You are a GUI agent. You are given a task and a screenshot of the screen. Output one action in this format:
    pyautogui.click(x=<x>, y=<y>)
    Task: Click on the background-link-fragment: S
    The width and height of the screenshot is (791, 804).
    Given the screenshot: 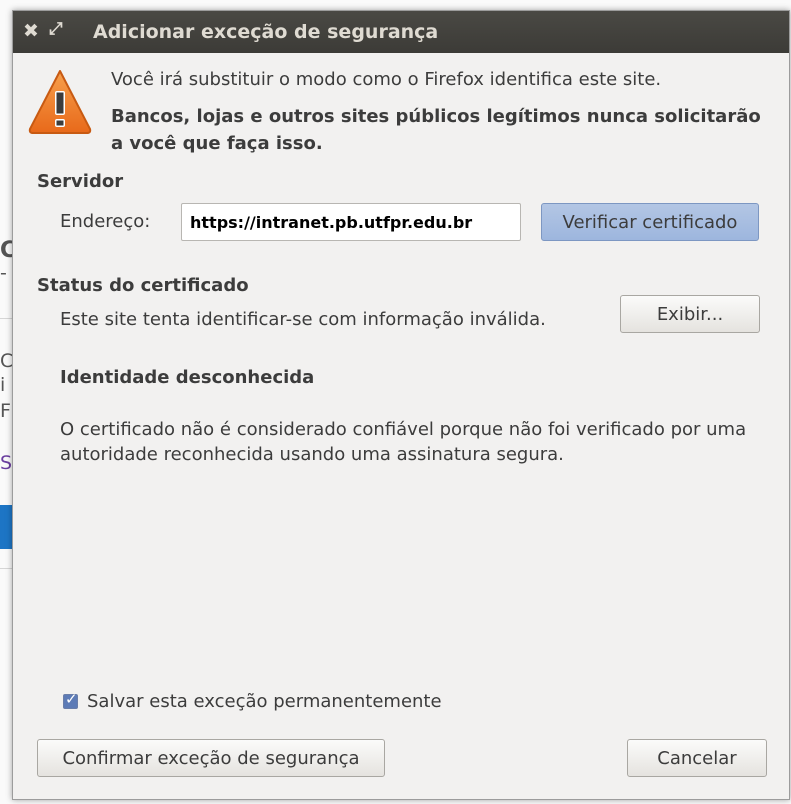 What is the action you would take?
    pyautogui.click(x=6, y=463)
    